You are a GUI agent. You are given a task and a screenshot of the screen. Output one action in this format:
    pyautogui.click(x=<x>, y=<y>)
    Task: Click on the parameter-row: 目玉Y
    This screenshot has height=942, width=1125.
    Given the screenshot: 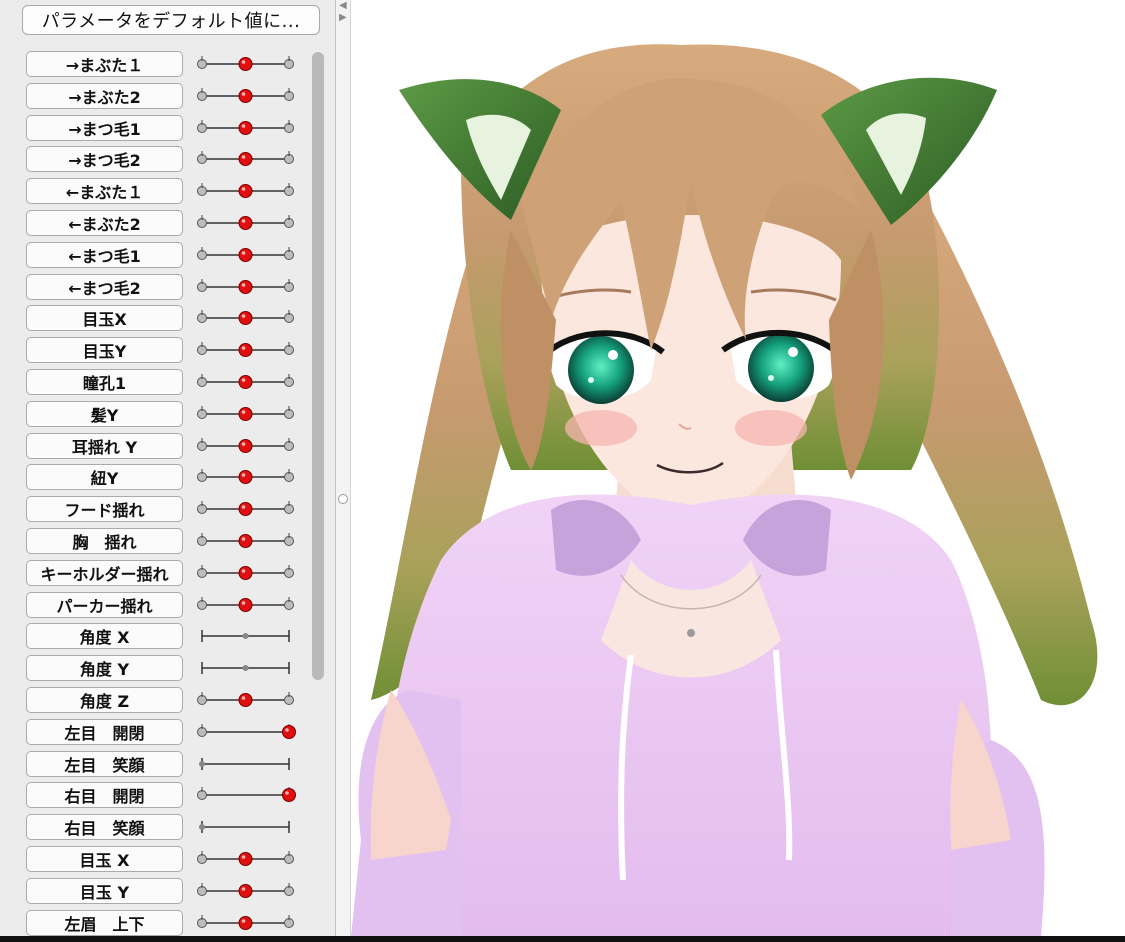 What is the action you would take?
    pyautogui.click(x=155, y=350)
    